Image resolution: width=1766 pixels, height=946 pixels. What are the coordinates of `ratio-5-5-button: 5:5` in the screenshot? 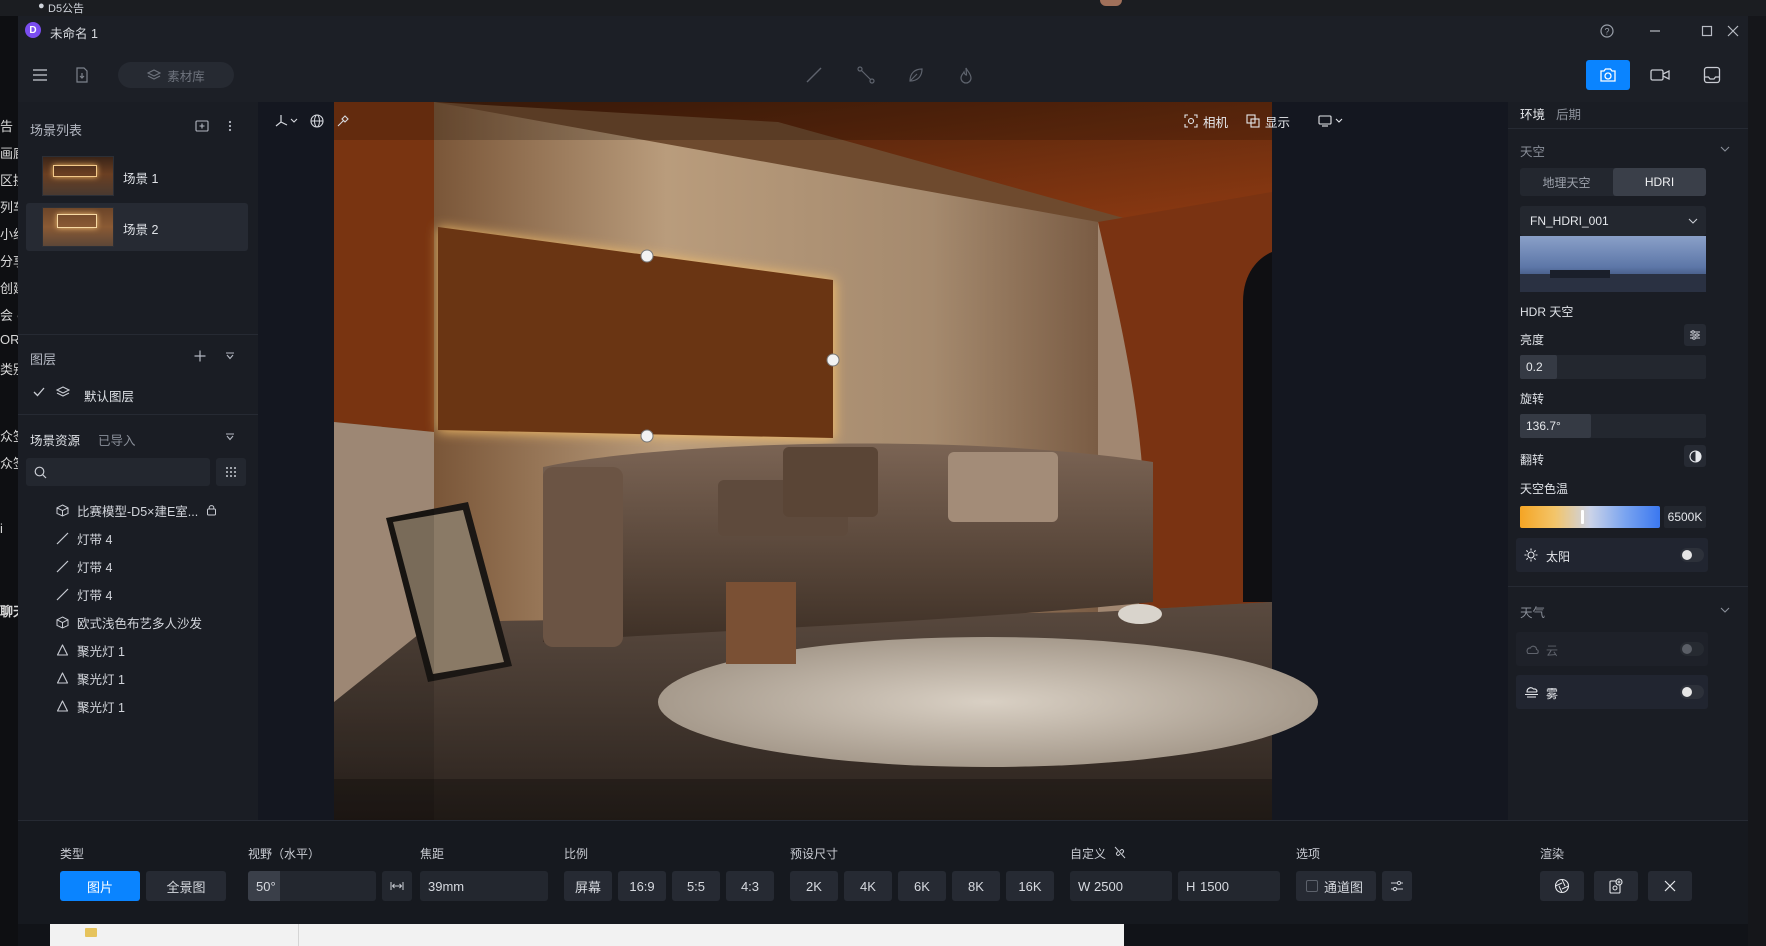 It's located at (696, 886).